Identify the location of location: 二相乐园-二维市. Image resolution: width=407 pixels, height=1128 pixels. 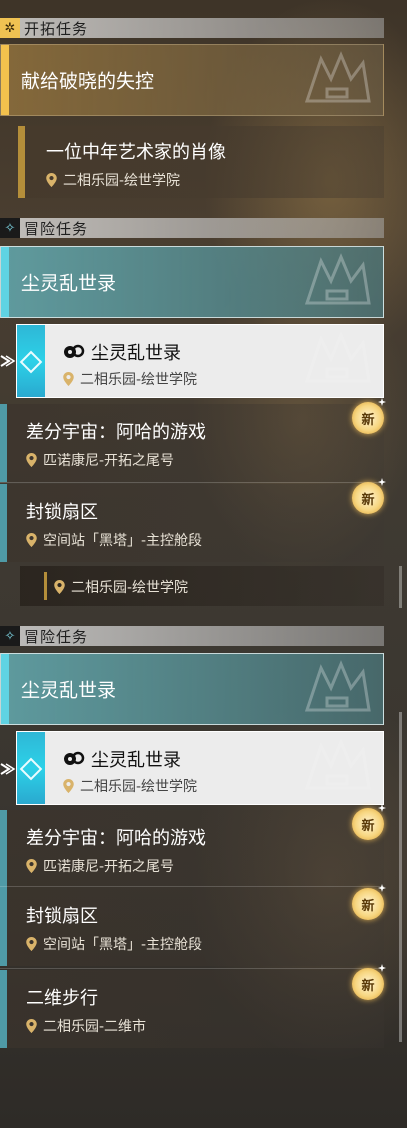
(86, 1026).